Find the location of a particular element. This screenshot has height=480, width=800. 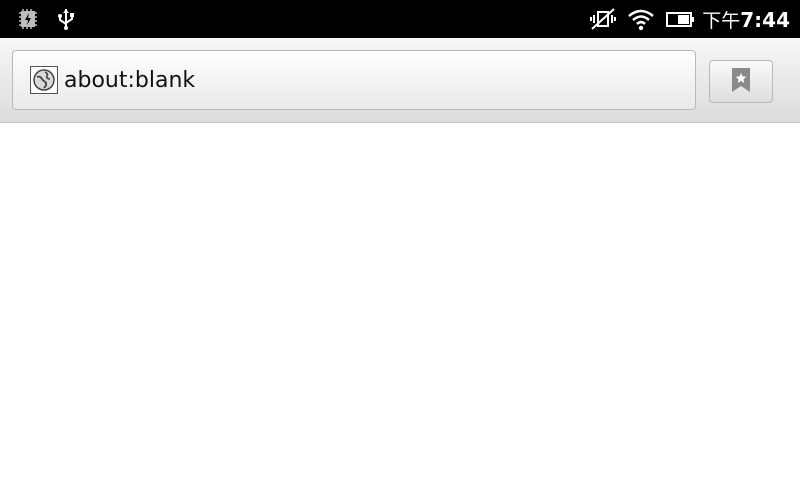

url-bar: about:blank is located at coordinates (354, 80).